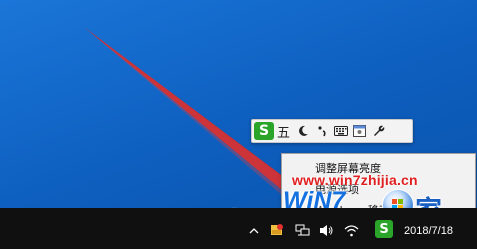 The height and width of the screenshot is (249, 477). Describe the element at coordinates (326, 230) in the screenshot. I see `volume-icon` at that location.